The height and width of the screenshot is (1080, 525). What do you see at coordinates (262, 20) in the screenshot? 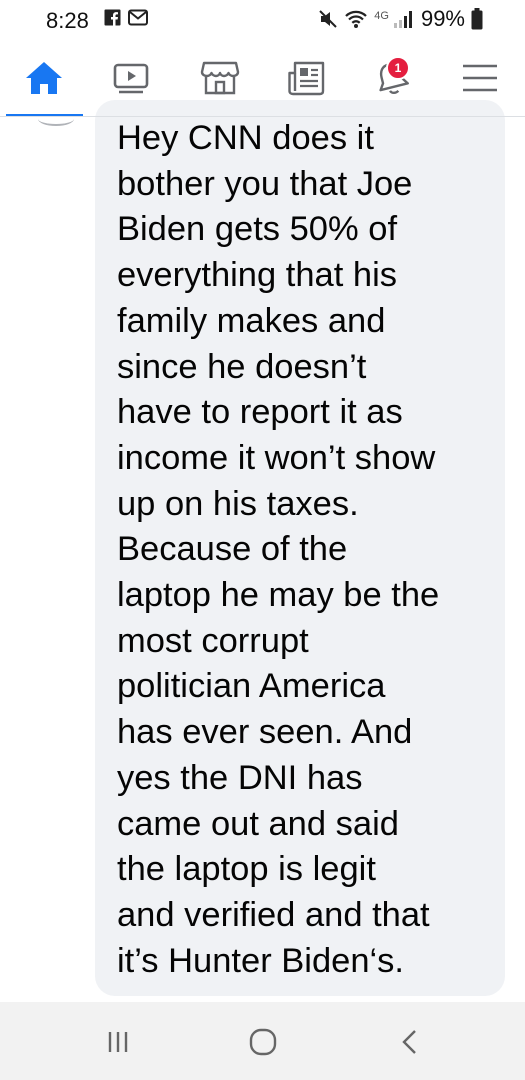
I see `status-bar: 8:28 4G 99%` at bounding box center [262, 20].